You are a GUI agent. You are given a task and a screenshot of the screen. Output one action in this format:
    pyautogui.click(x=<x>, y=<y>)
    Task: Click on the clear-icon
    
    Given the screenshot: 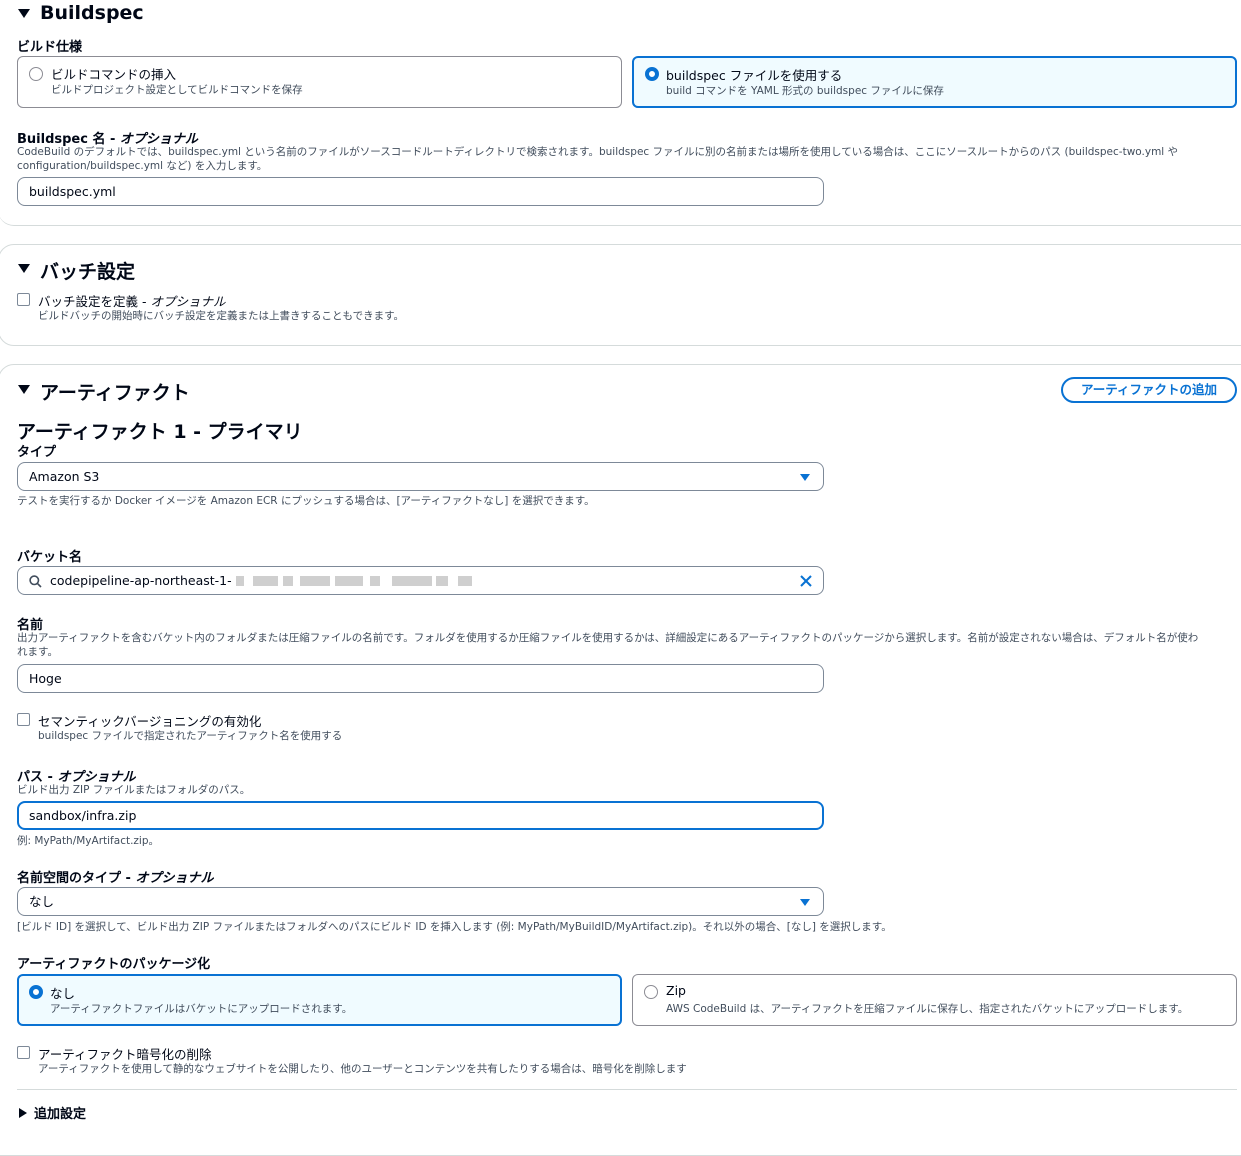 What is the action you would take?
    pyautogui.click(x=806, y=581)
    